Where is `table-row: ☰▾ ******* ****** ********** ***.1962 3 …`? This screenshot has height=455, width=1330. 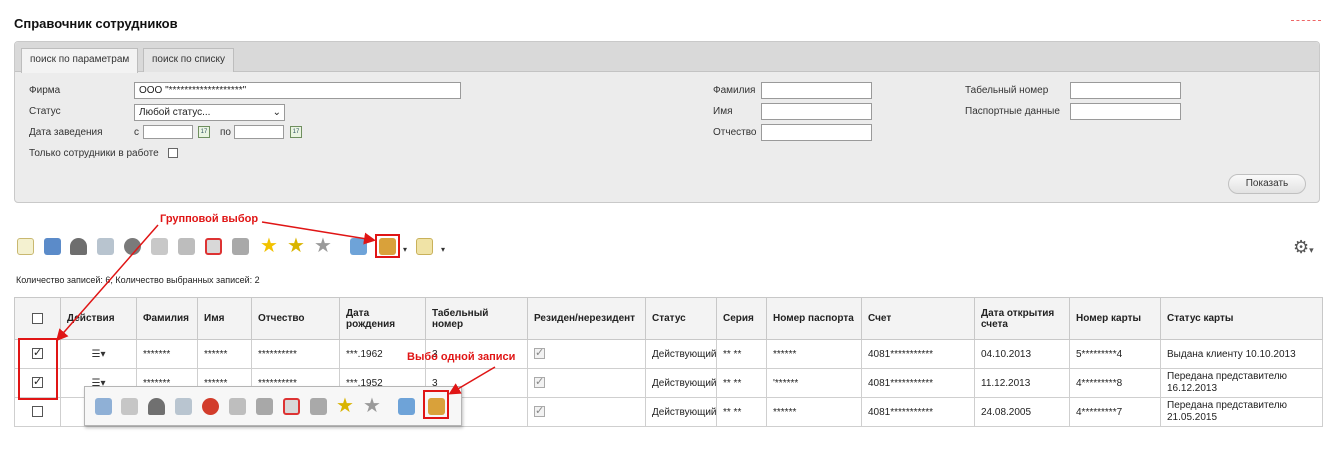
table-row: ☰▾ ******* ****** ********** ***.1962 3 … is located at coordinates (668, 354).